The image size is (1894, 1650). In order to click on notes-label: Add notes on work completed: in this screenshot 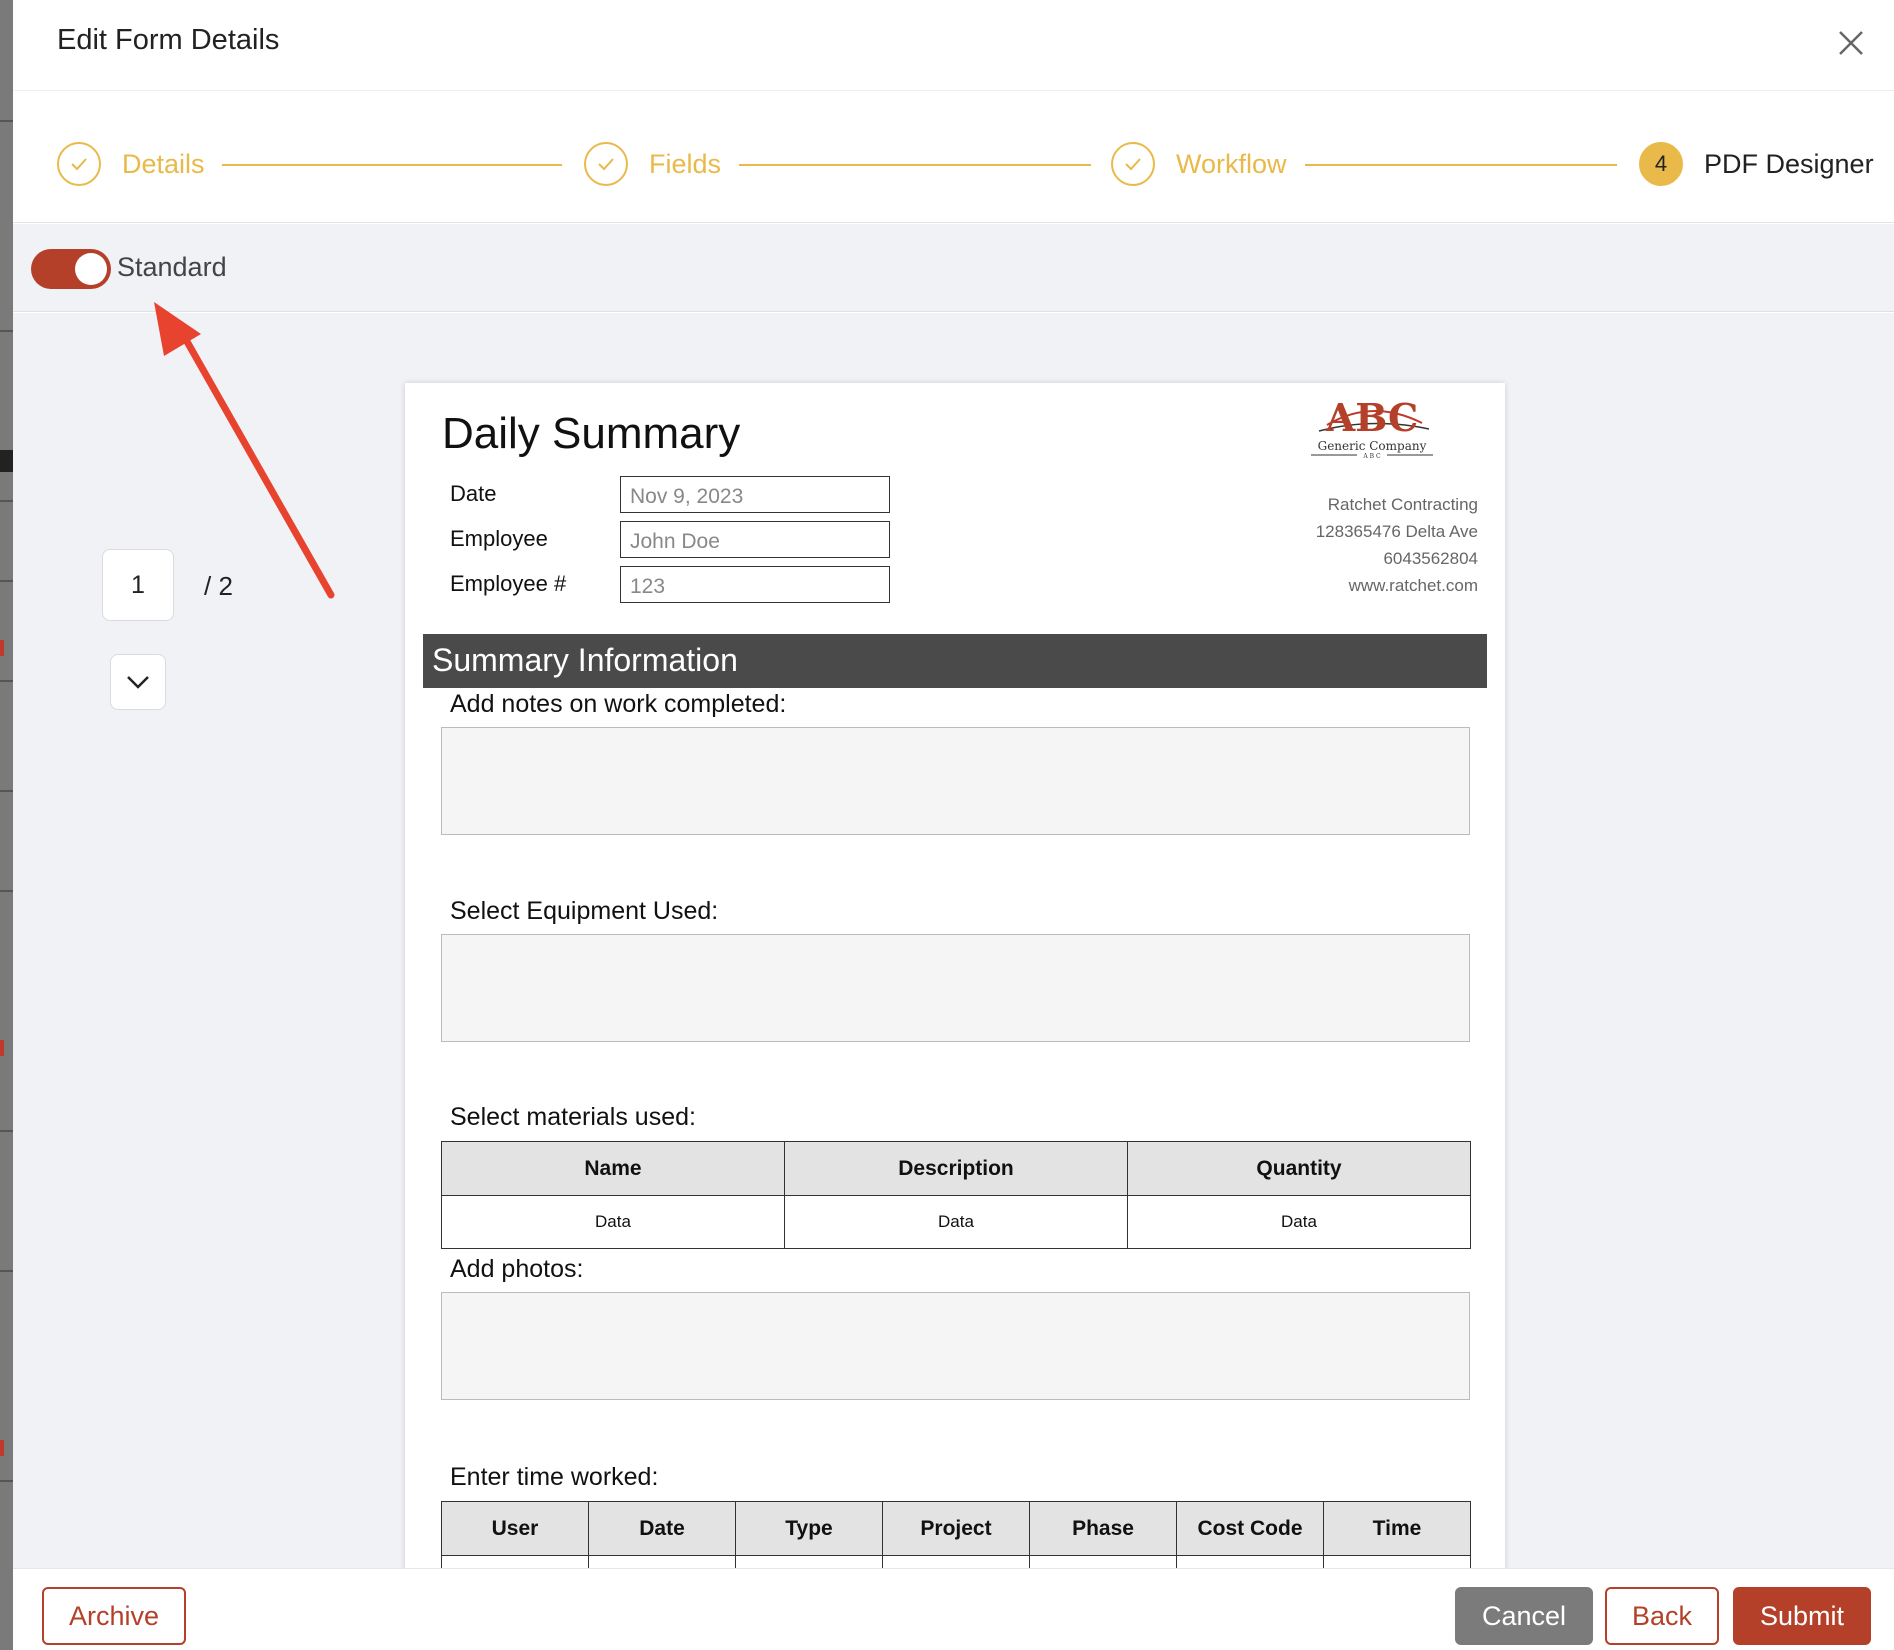, I will do `click(618, 704)`.